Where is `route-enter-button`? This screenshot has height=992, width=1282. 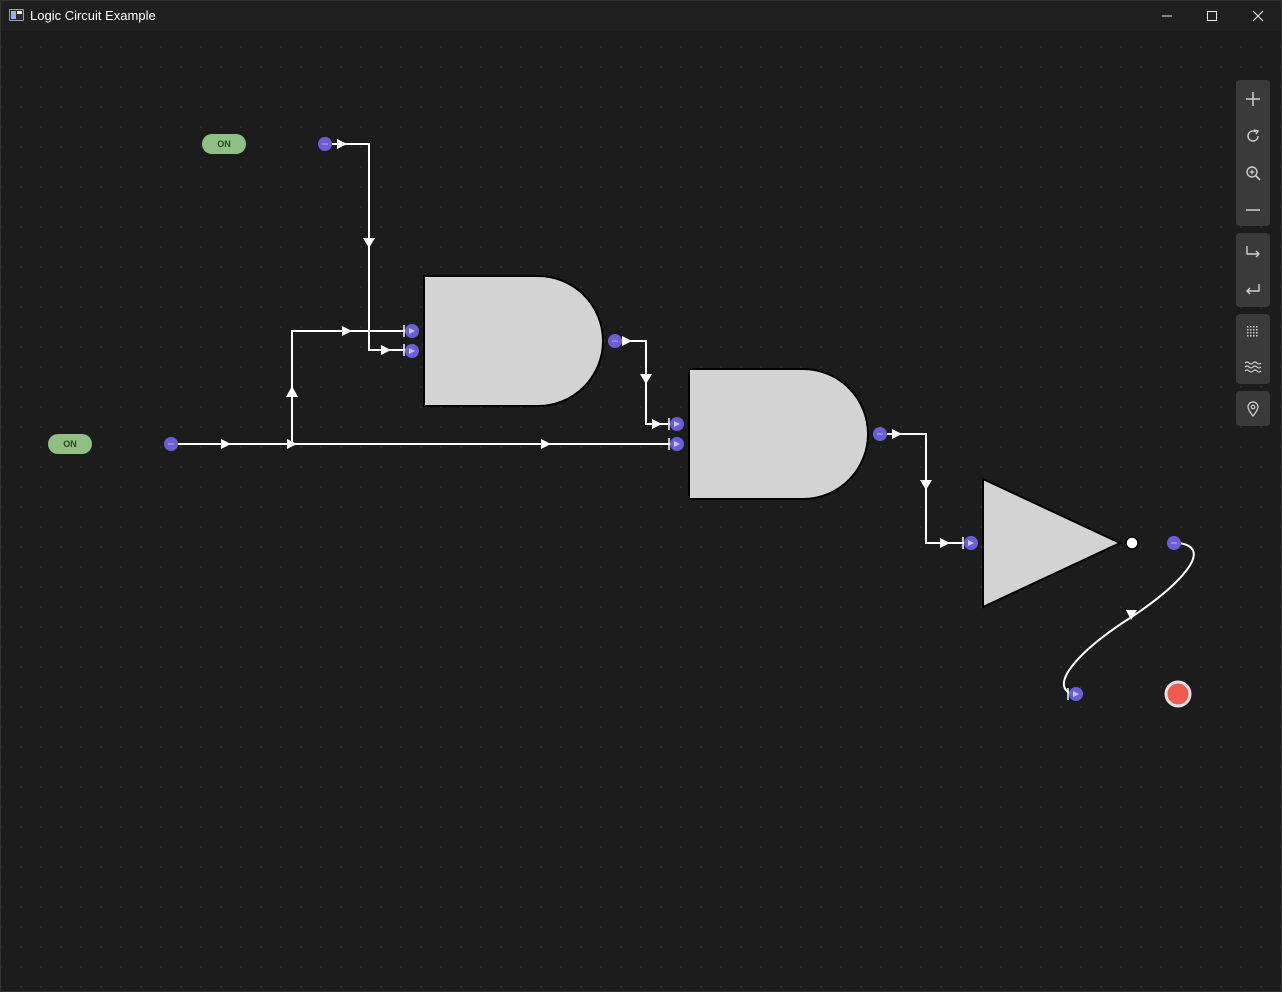 route-enter-button is located at coordinates (1253, 288).